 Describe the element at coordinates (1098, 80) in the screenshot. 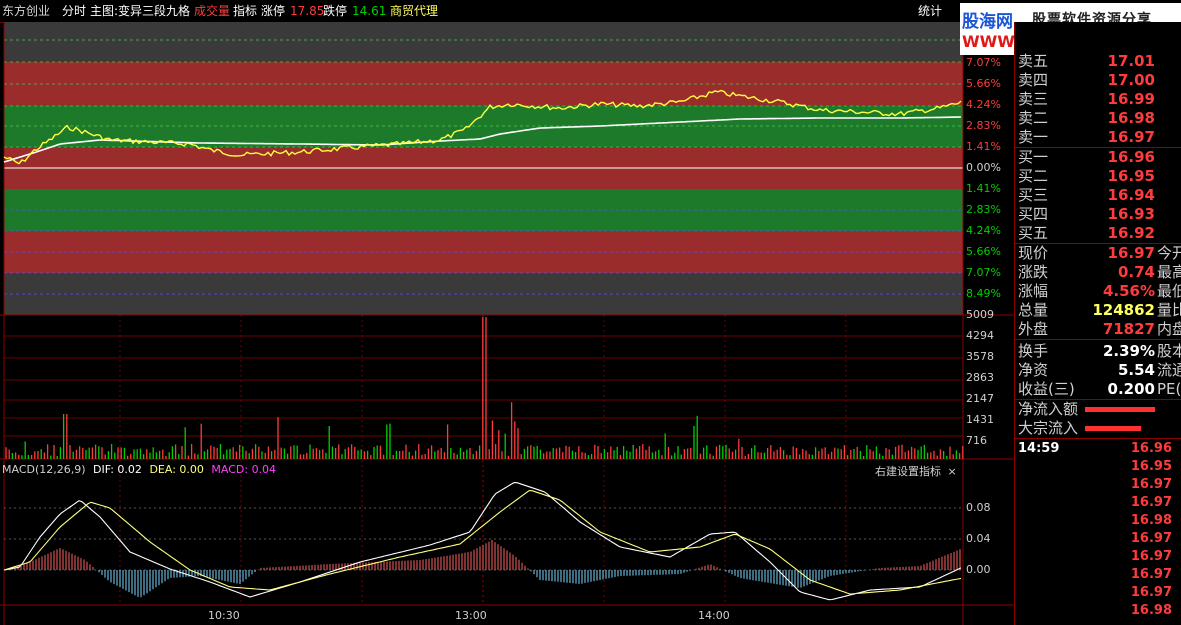

I see `ask-row: 卖四 17.00` at that location.